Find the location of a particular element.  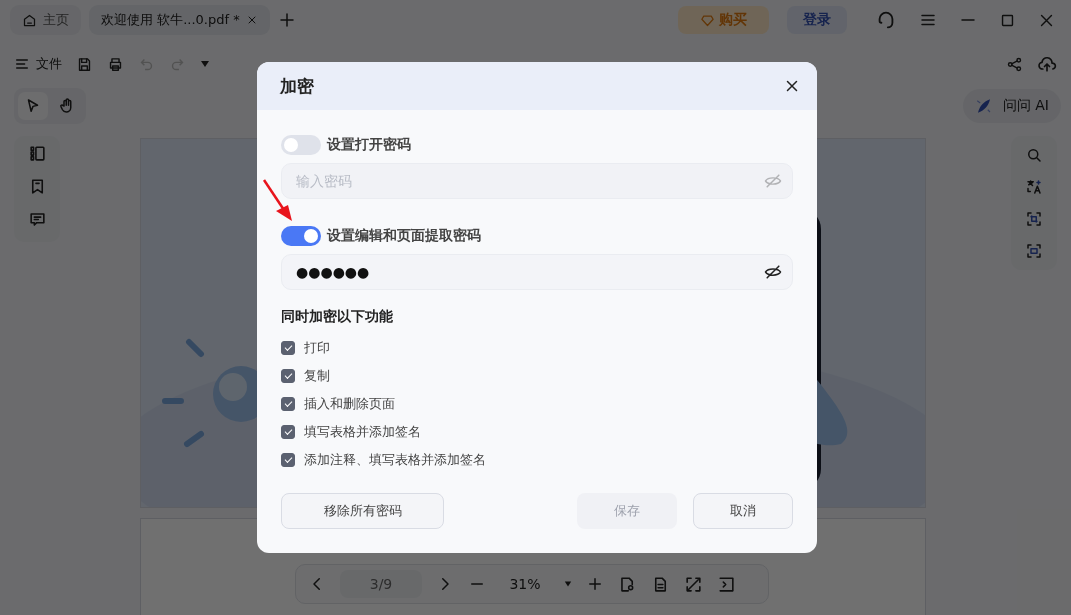

checkbox-label: 填写表格并添加签名 is located at coordinates (362, 432).